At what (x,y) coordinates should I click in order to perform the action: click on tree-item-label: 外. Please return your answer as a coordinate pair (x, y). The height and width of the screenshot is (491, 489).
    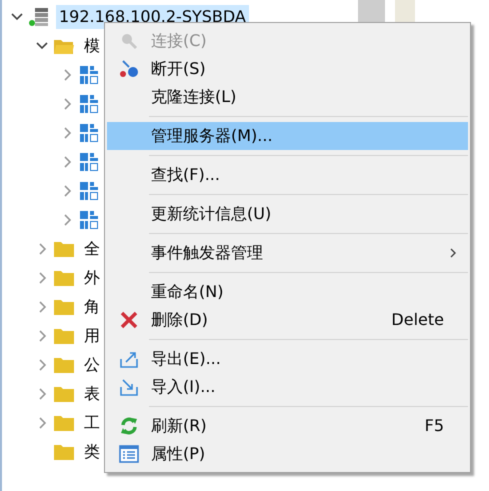
    Looking at the image, I should click on (92, 277).